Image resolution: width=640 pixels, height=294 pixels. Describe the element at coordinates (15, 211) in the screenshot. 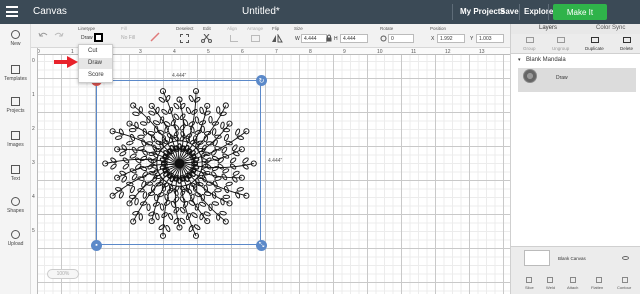

I see `sidebar-item-label: Shapes` at that location.